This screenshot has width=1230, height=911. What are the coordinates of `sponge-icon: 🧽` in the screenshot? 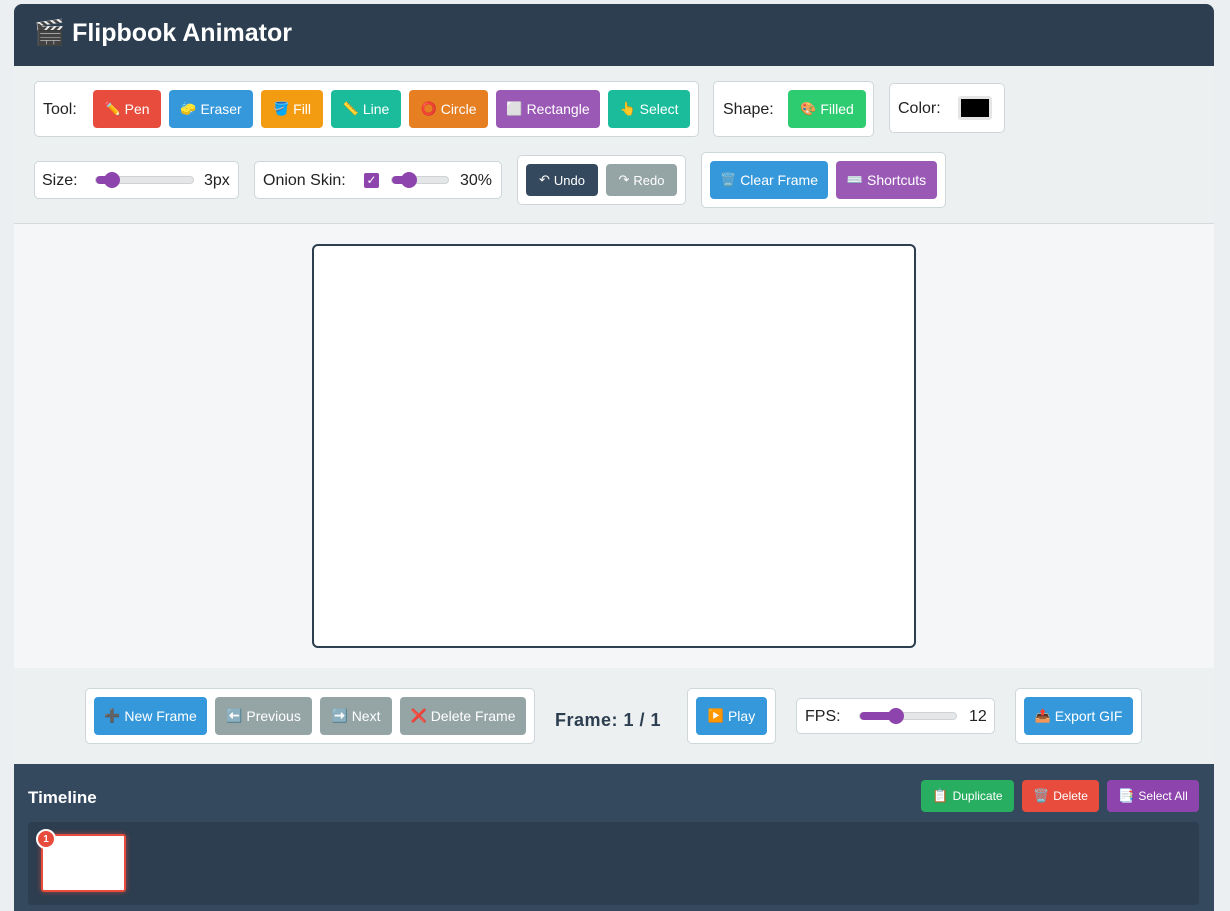 It's located at (188, 108).